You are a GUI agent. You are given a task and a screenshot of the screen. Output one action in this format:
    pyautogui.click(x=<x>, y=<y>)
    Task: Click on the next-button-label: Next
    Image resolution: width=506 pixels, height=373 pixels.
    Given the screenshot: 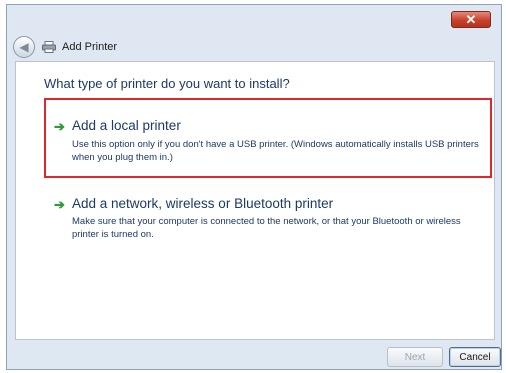 What is the action you would take?
    pyautogui.click(x=415, y=357)
    